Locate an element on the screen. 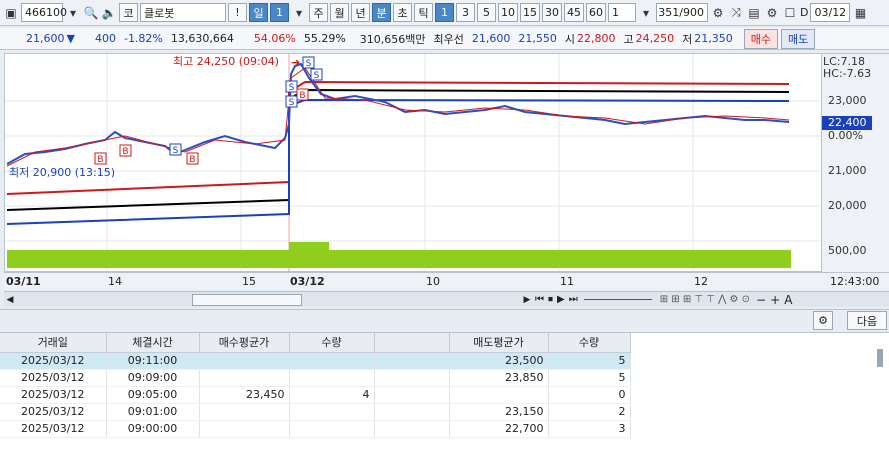 The width and height of the screenshot is (889, 450). table-row: 2025/03/12 09:09:00 23,850 5 is located at coordinates (315, 378).